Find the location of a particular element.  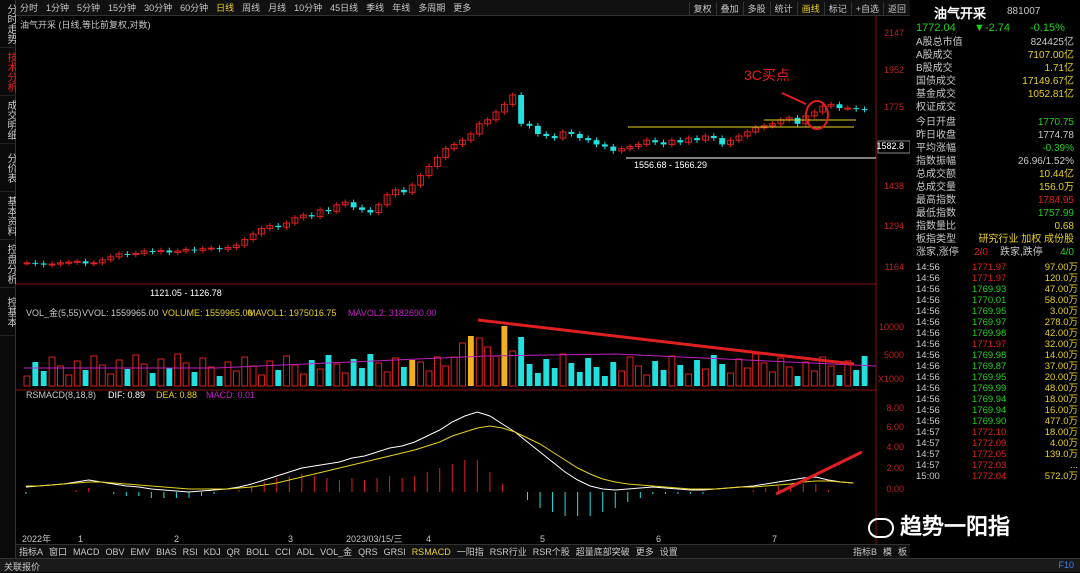

quote-value: 1052.81亿 is located at coordinates (1050, 94).